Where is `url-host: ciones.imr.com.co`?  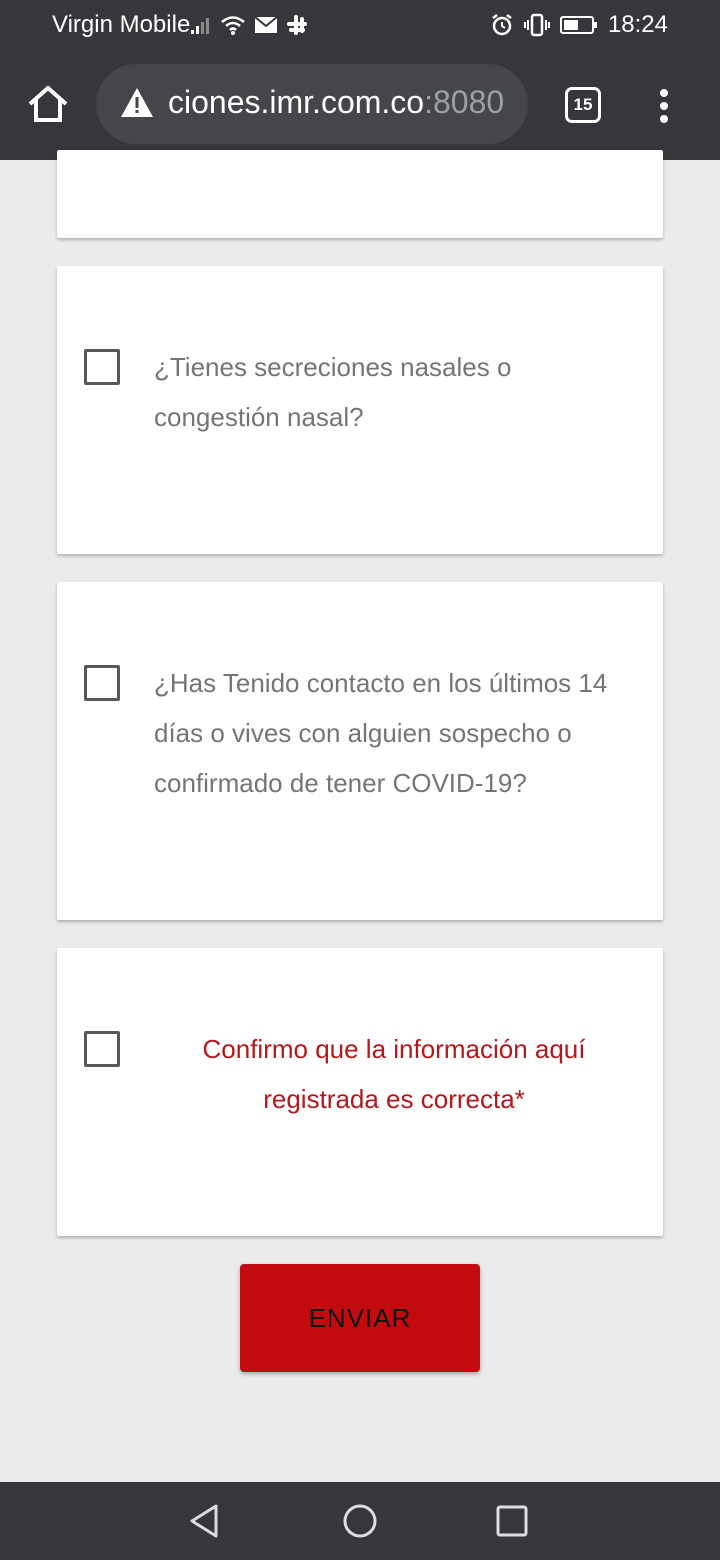 url-host: ciones.imr.com.co is located at coordinates (296, 102).